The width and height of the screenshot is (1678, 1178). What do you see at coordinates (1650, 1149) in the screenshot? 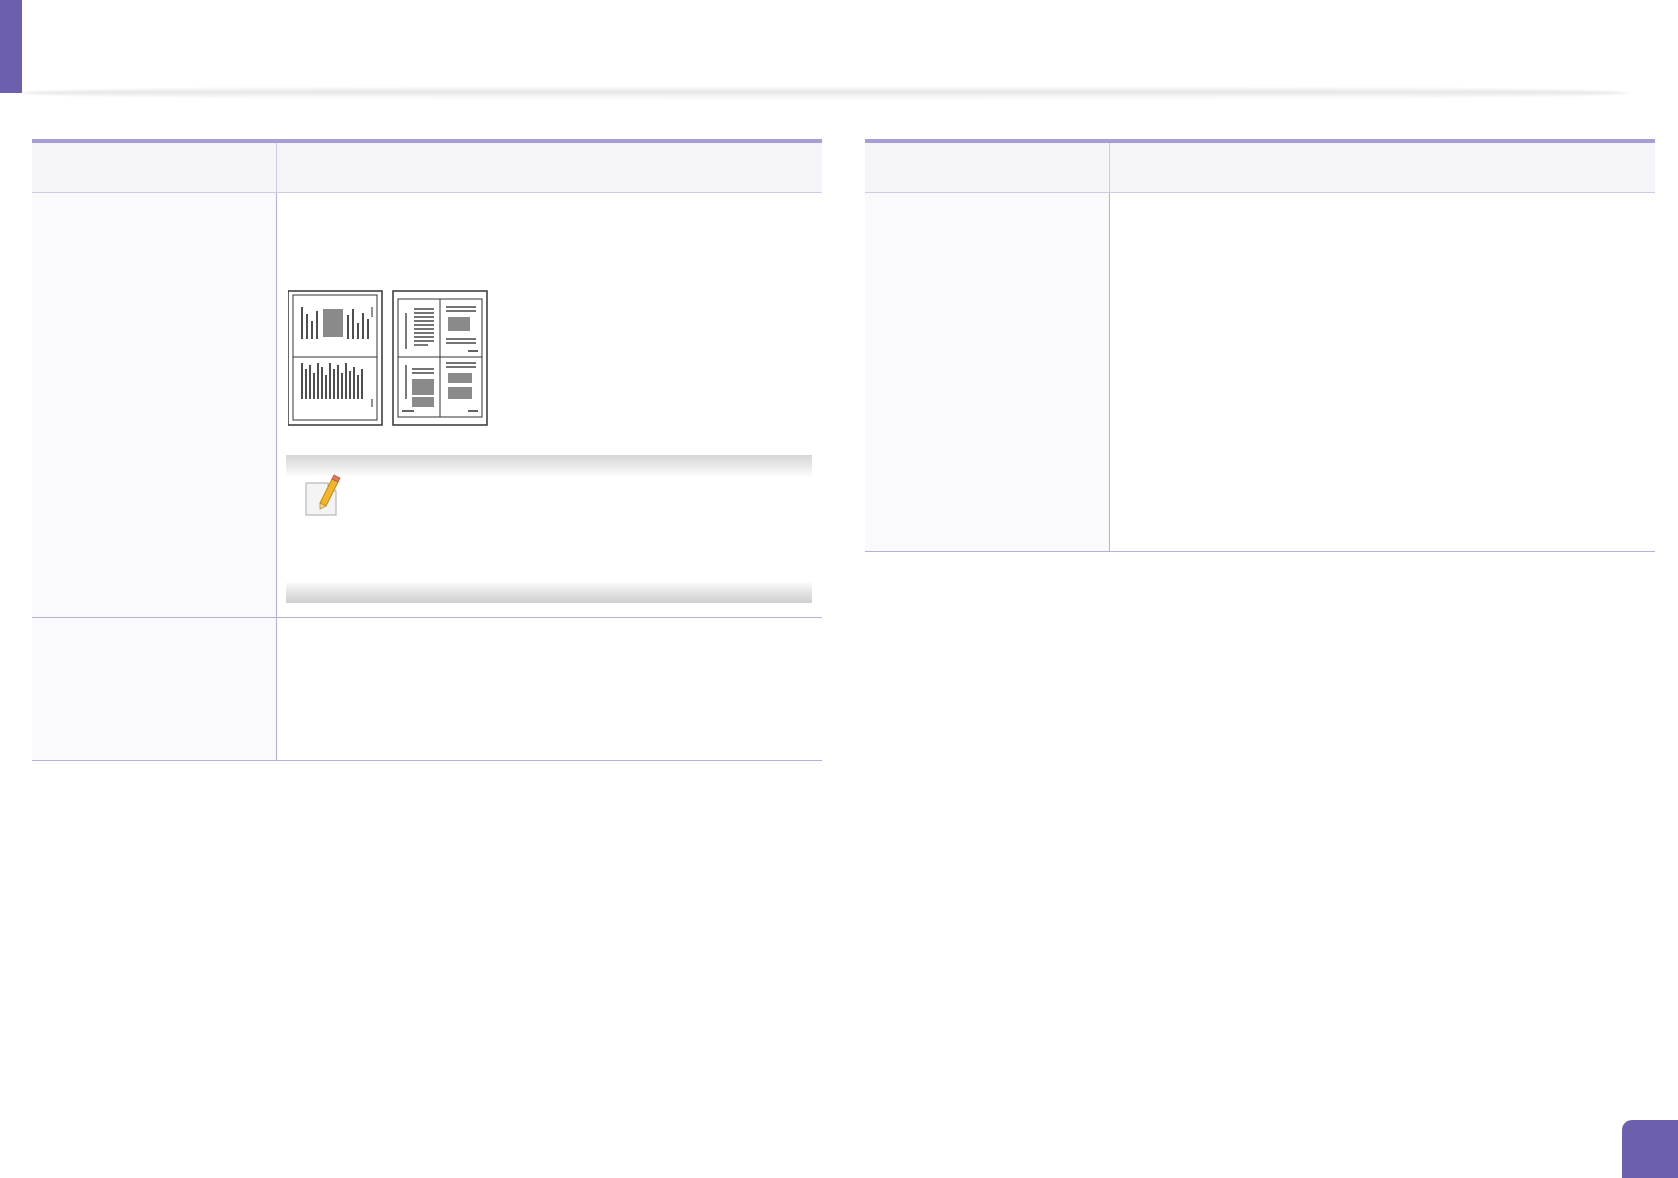
I see `page-number-badge` at bounding box center [1650, 1149].